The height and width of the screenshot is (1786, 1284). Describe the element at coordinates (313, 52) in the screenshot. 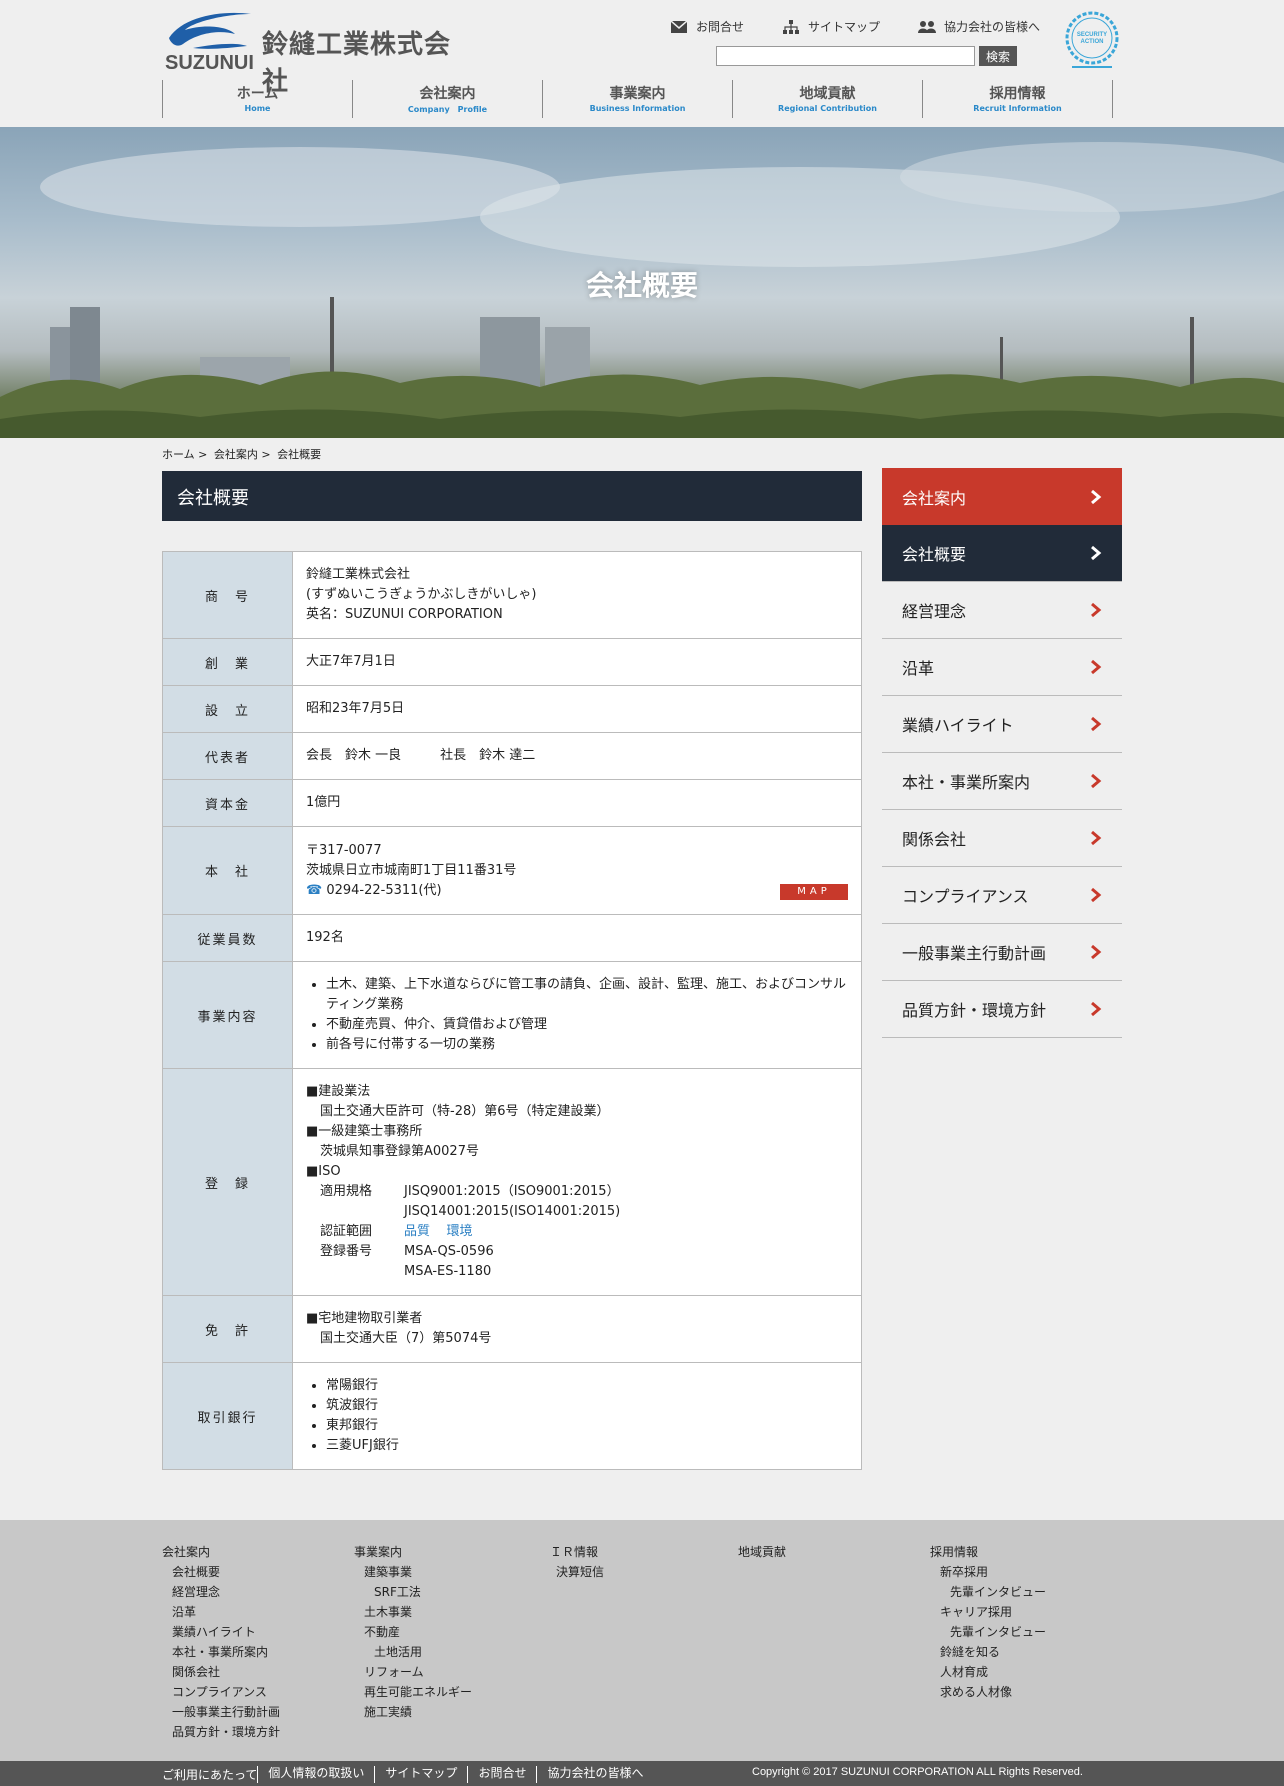

I see `company-logo: 鈴縫工業株式会社 SUZUNUI` at that location.